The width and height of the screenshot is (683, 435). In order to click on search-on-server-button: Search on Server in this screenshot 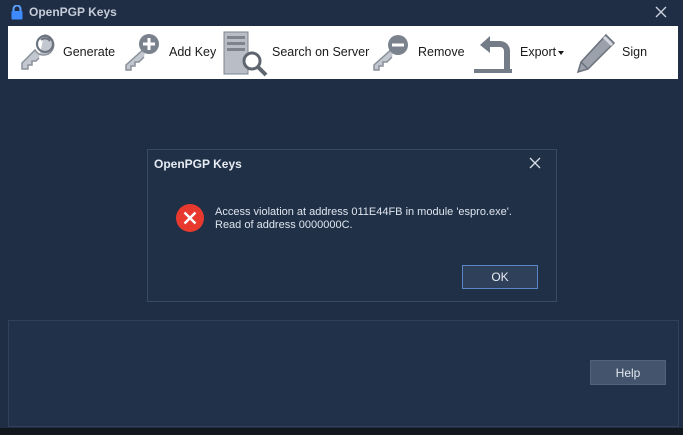, I will do `click(295, 52)`.